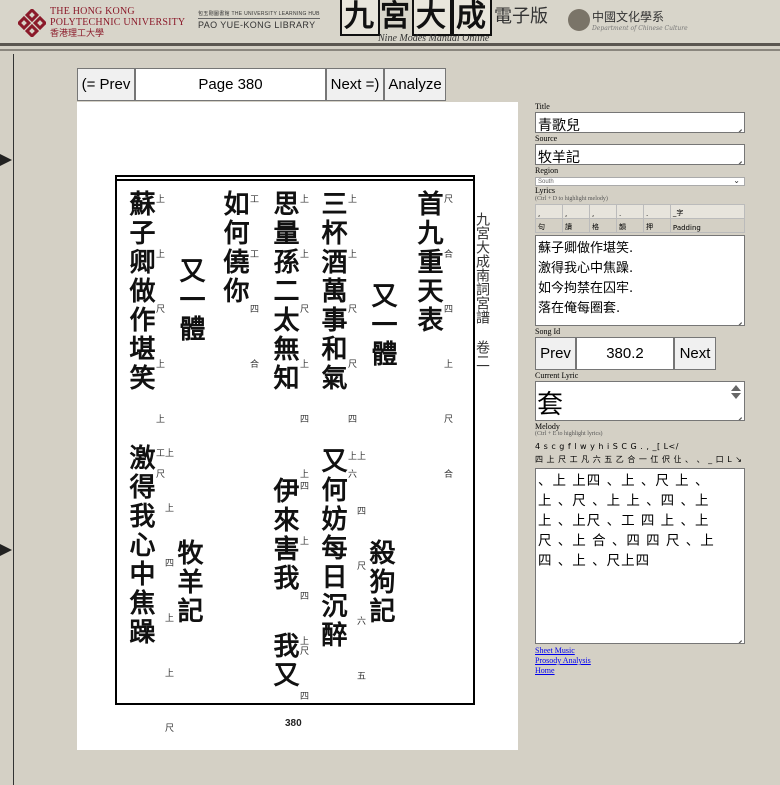 The height and width of the screenshot is (785, 780). What do you see at coordinates (355, 84) in the screenshot?
I see `next-page-button: Next =)` at bounding box center [355, 84].